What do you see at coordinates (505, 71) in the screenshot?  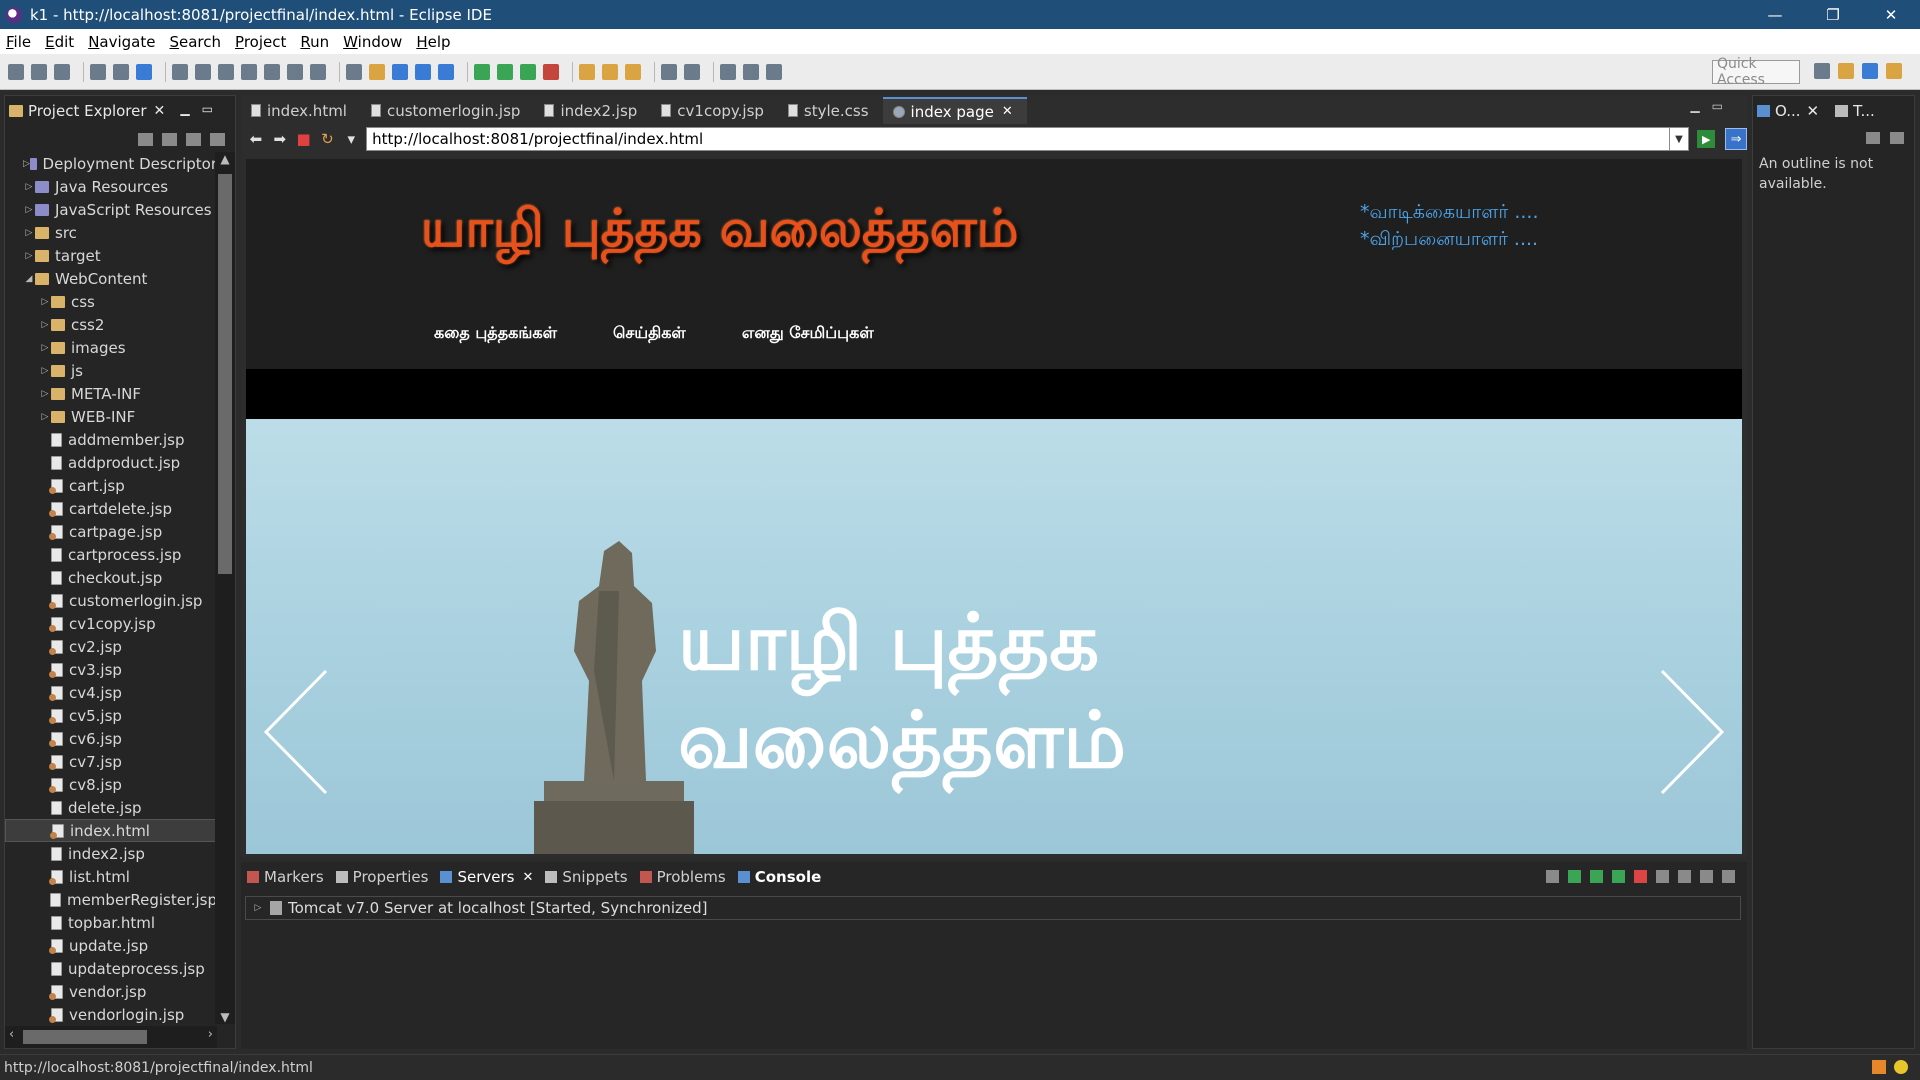 I see `run-icon` at bounding box center [505, 71].